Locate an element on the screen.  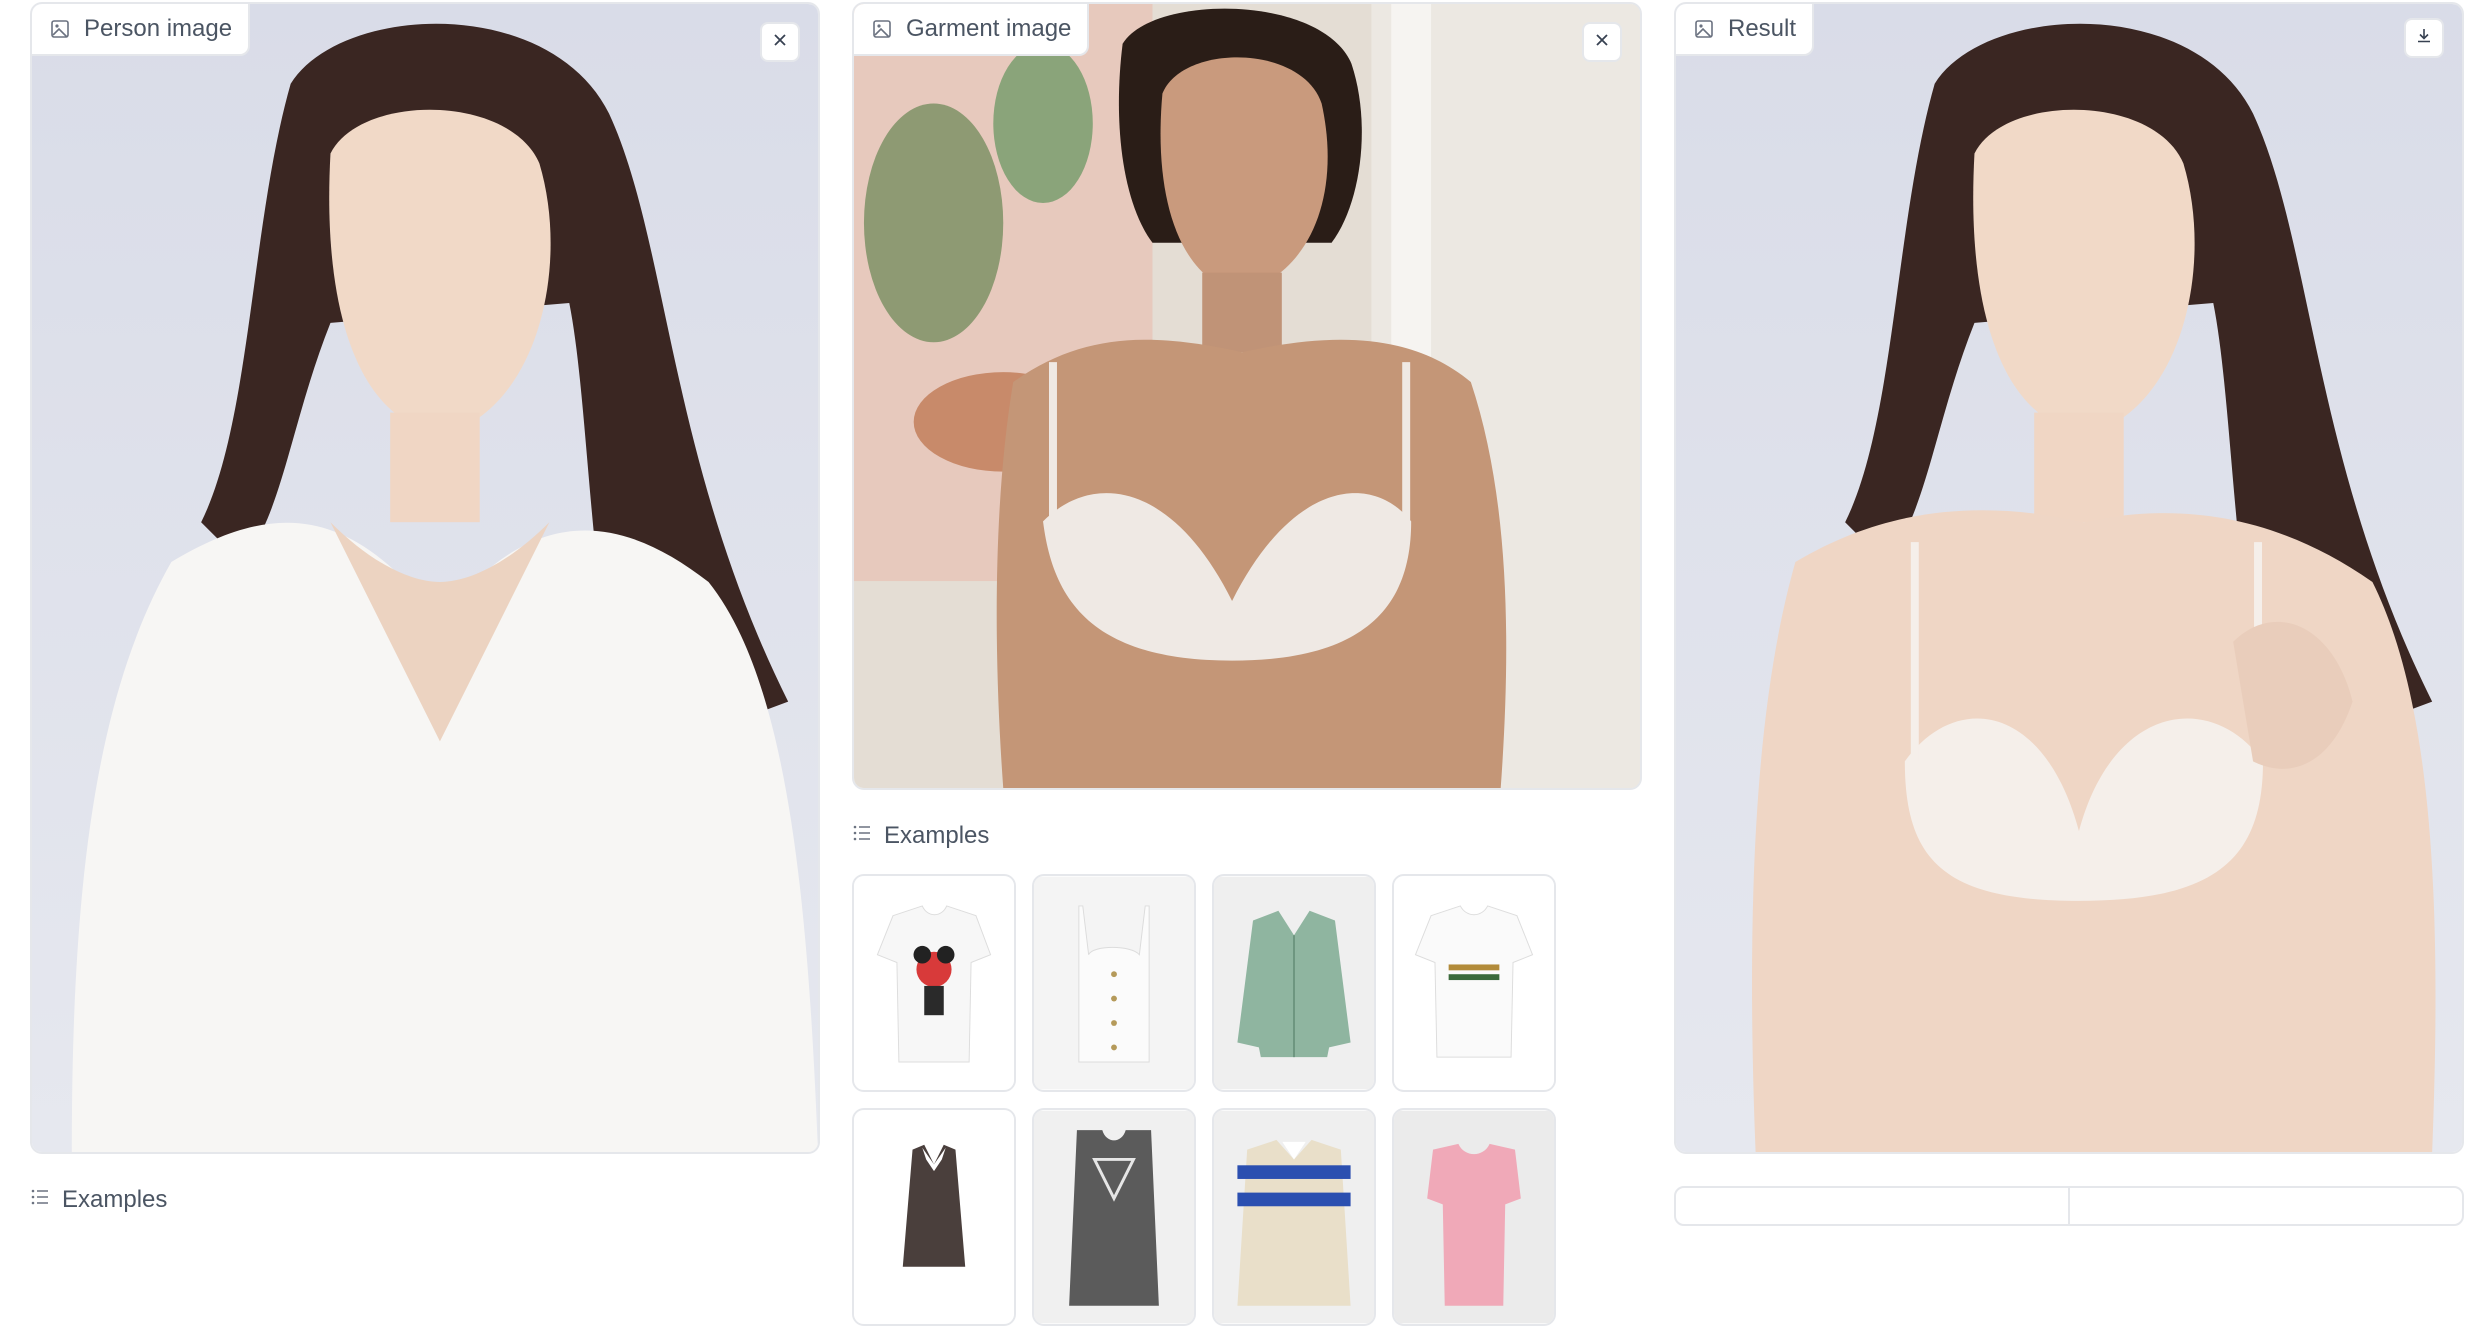
result-options-box is located at coordinates (2069, 1206).